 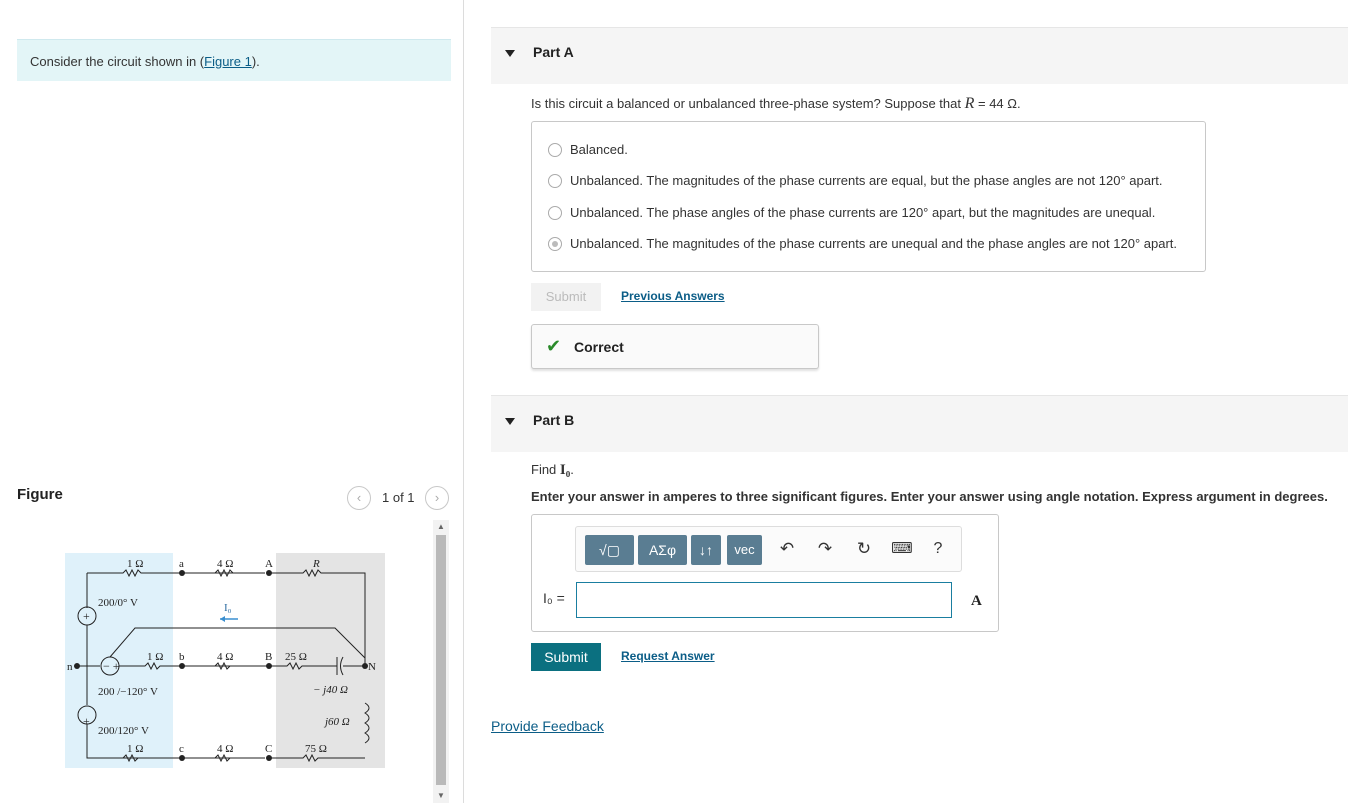 What do you see at coordinates (463, 401) in the screenshot?
I see `panel-divider` at bounding box center [463, 401].